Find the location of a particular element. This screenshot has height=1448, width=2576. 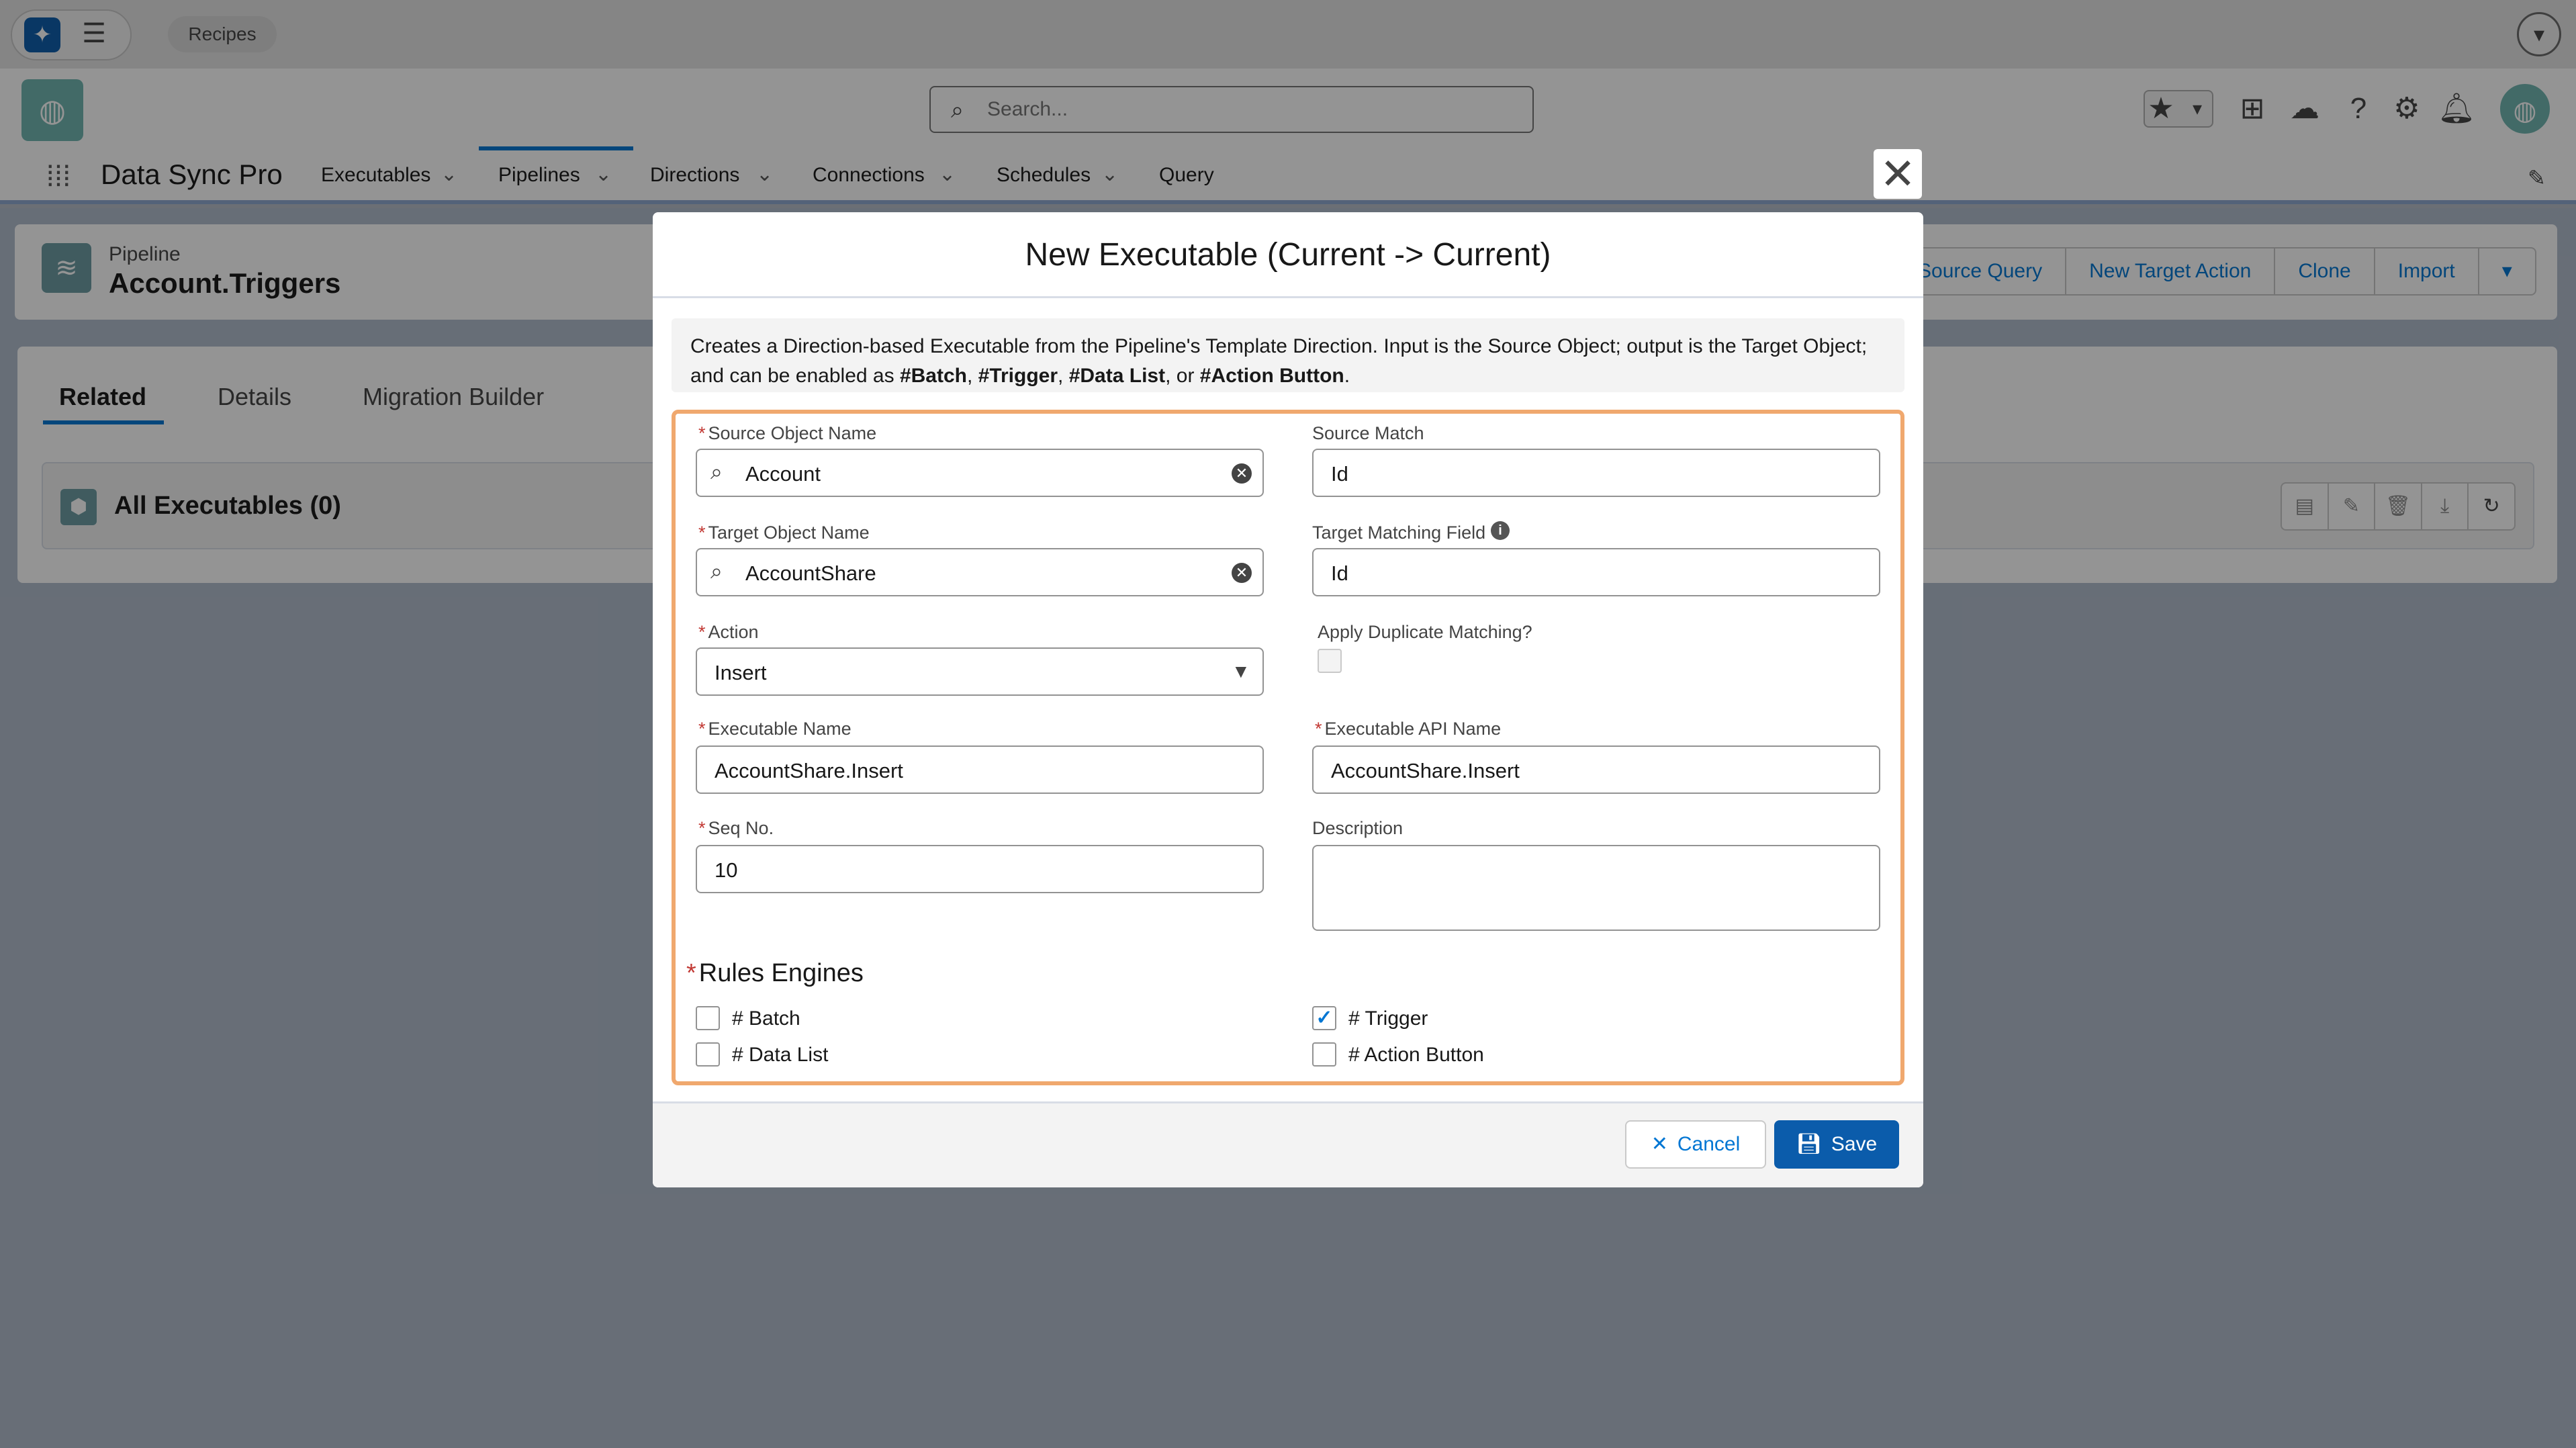

executable-name-value: AccountShare.Insert is located at coordinates (809, 771).